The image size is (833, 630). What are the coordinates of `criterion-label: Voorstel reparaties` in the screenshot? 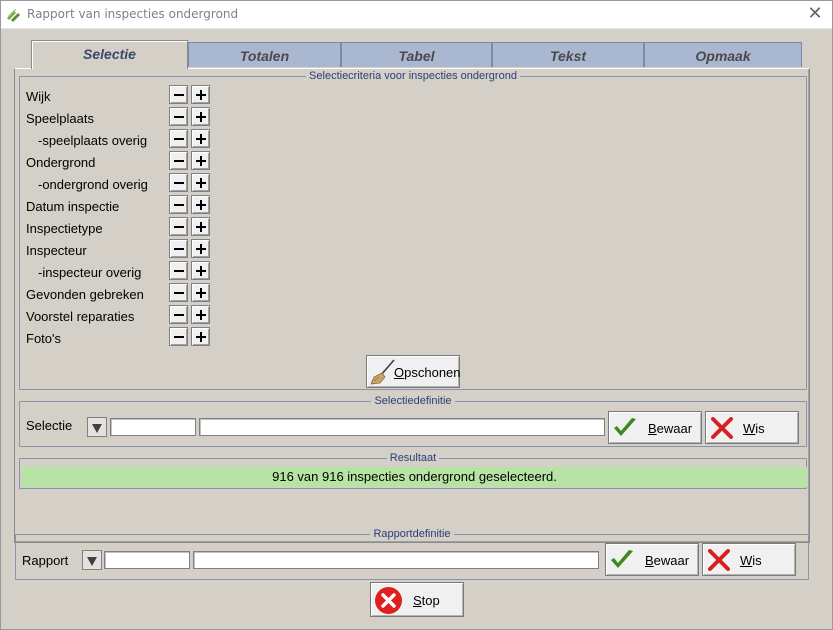 It's located at (80, 316).